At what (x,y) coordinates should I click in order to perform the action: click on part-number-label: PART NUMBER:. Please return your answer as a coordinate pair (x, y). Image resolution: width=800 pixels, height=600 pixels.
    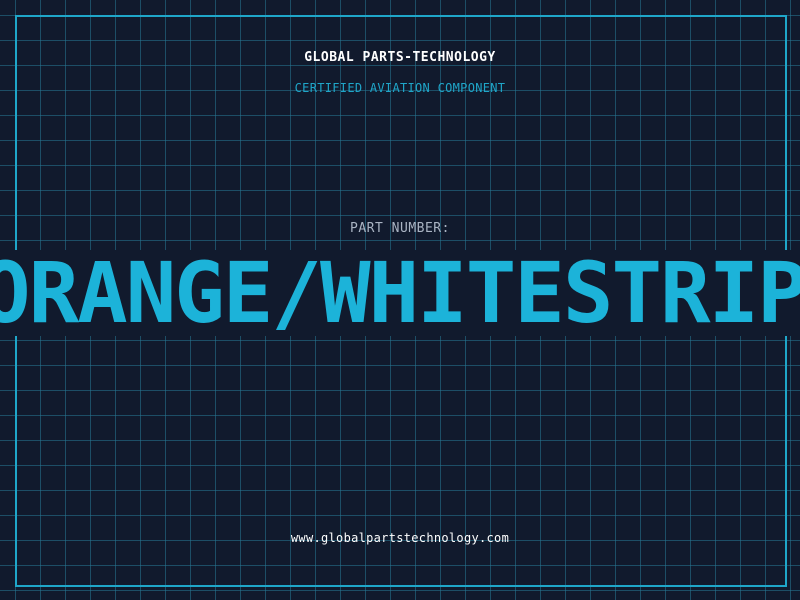
    Looking at the image, I should click on (400, 228).